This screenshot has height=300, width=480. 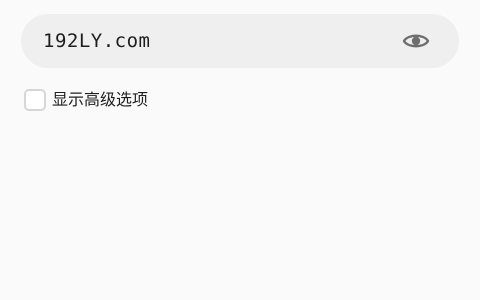 I want to click on eye-icon, so click(x=416, y=41).